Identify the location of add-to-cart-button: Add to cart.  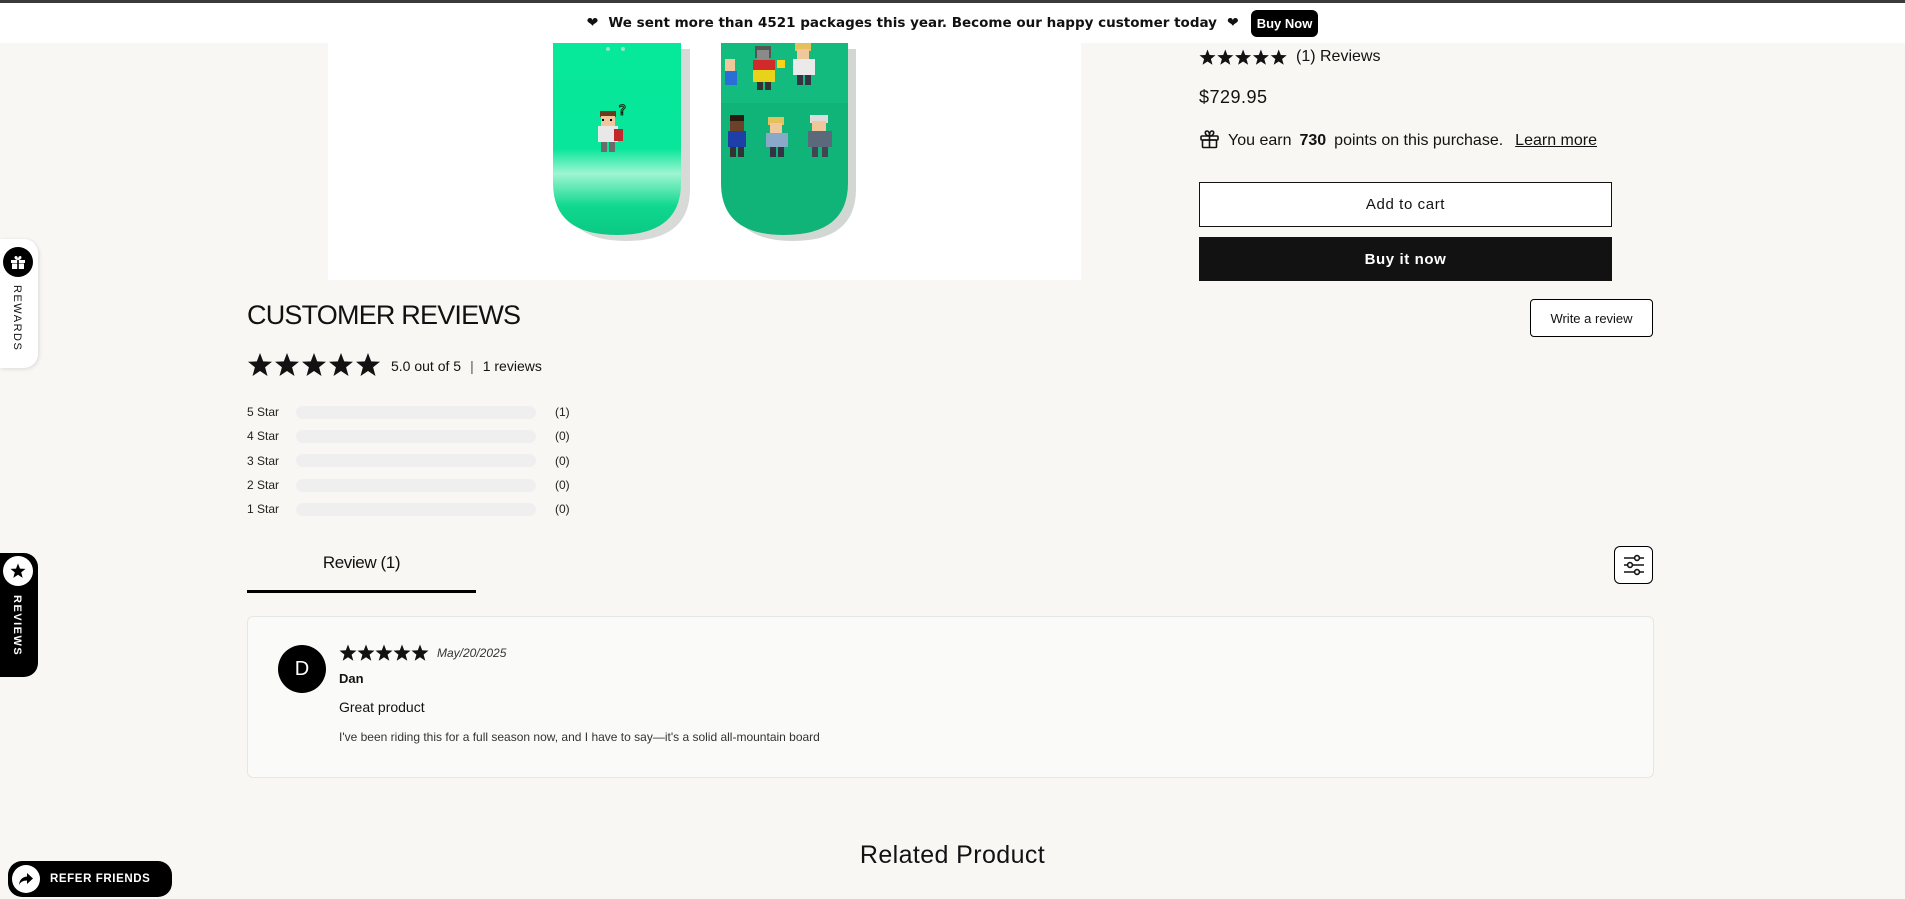
(1405, 204).